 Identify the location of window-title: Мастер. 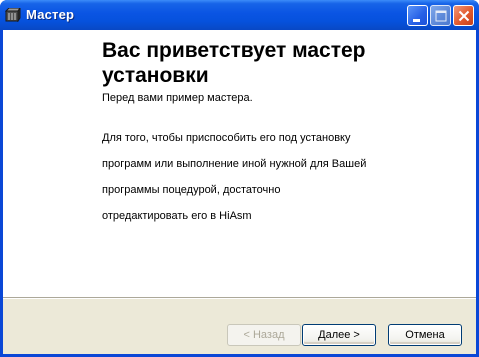
(50, 14).